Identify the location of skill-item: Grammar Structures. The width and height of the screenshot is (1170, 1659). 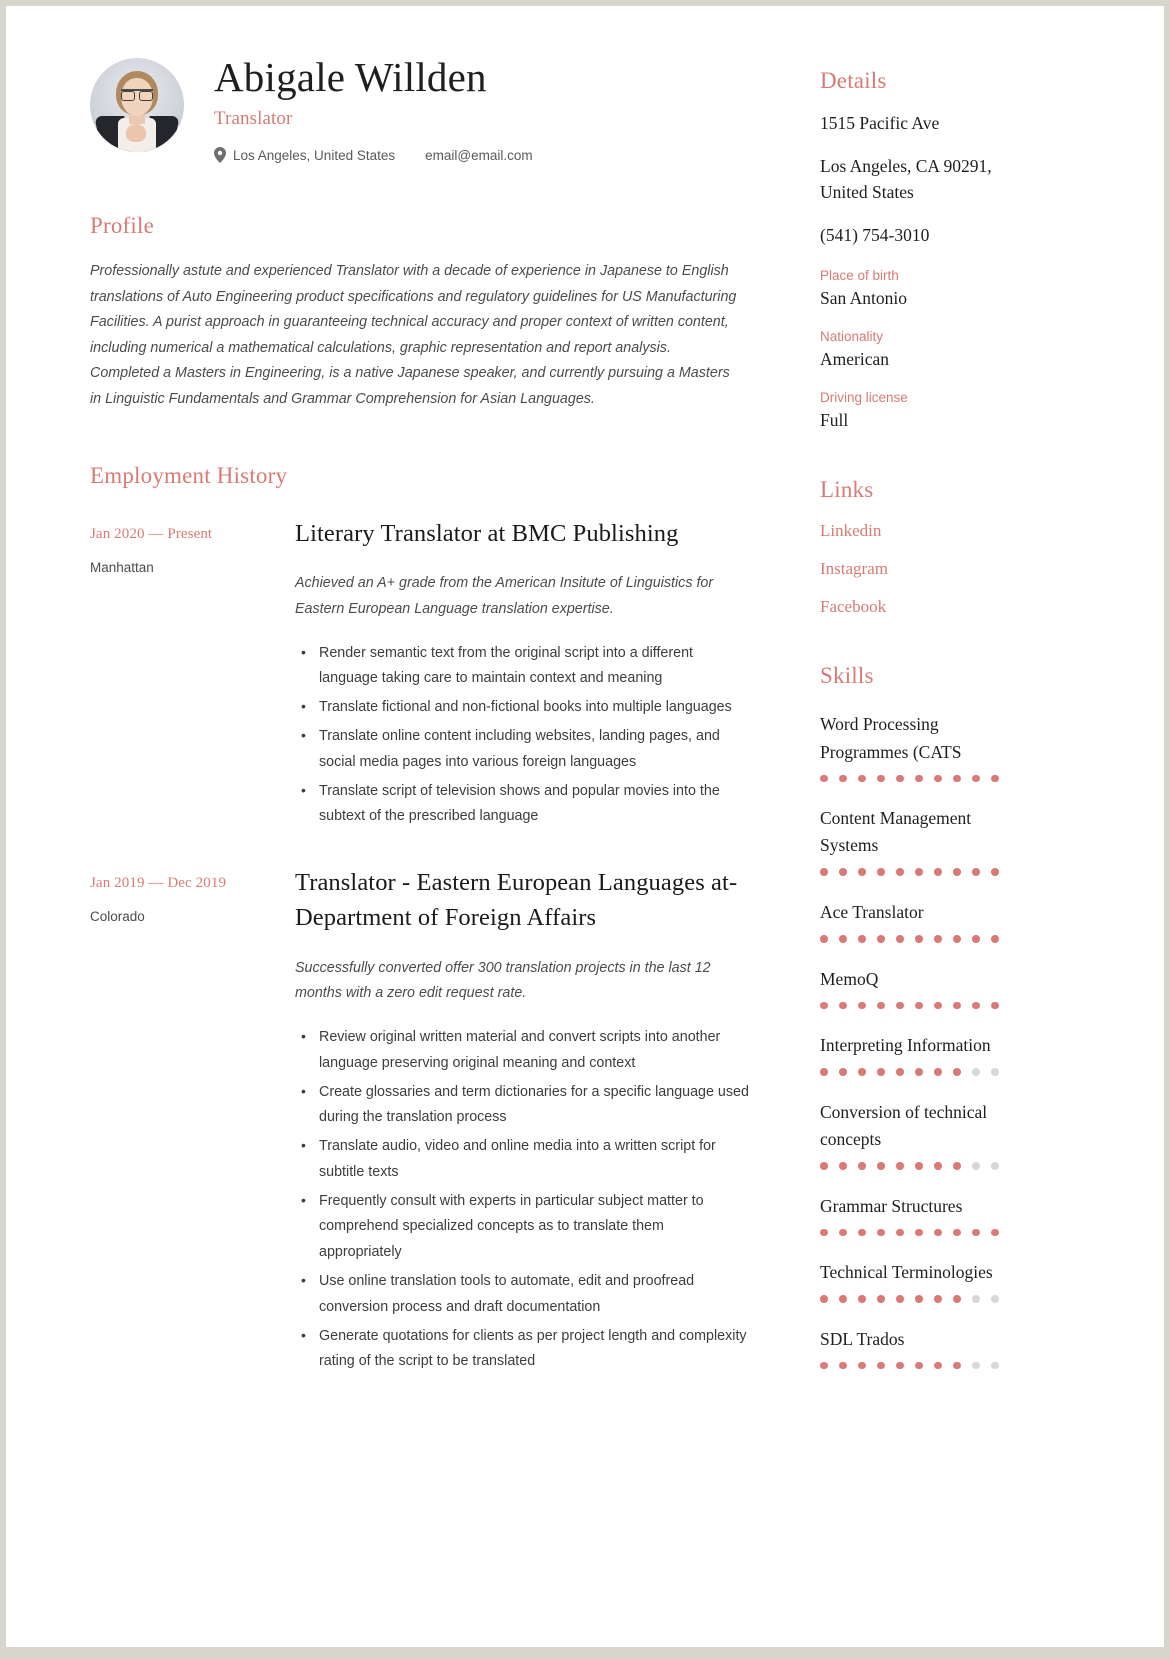
(992, 1215).